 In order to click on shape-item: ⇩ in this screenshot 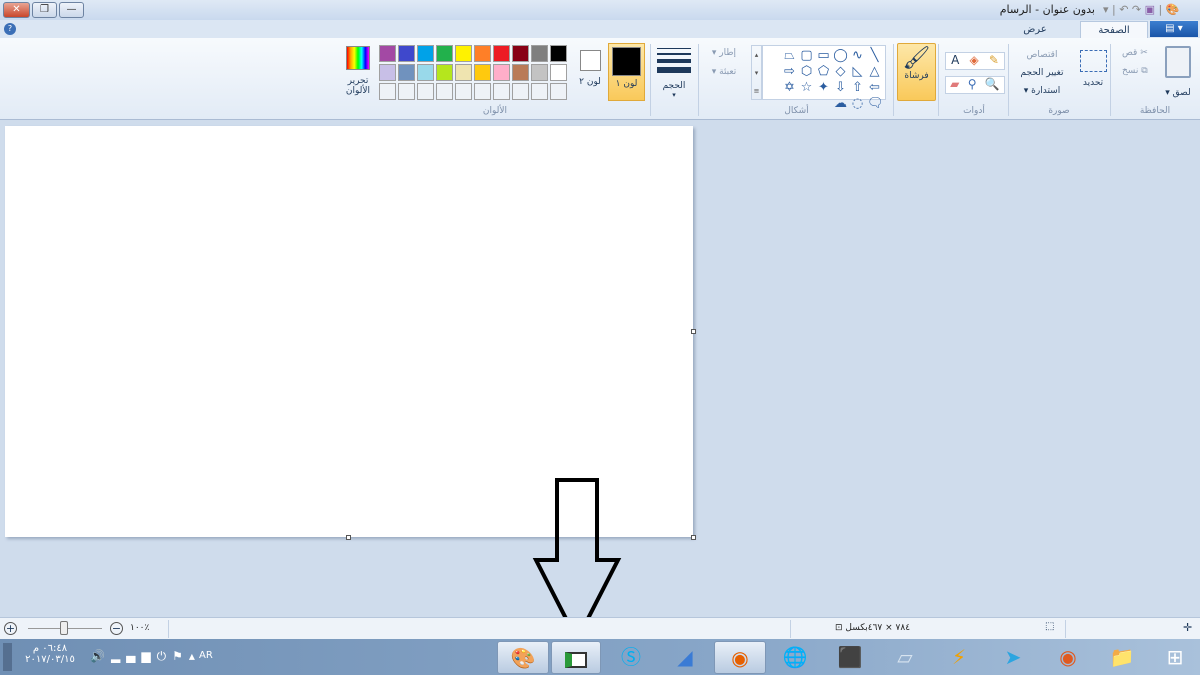, I will do `click(840, 88)`.